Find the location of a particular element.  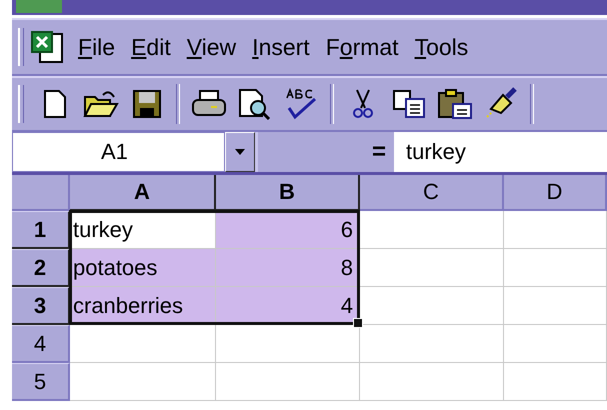

clipboard-icon is located at coordinates (455, 104).